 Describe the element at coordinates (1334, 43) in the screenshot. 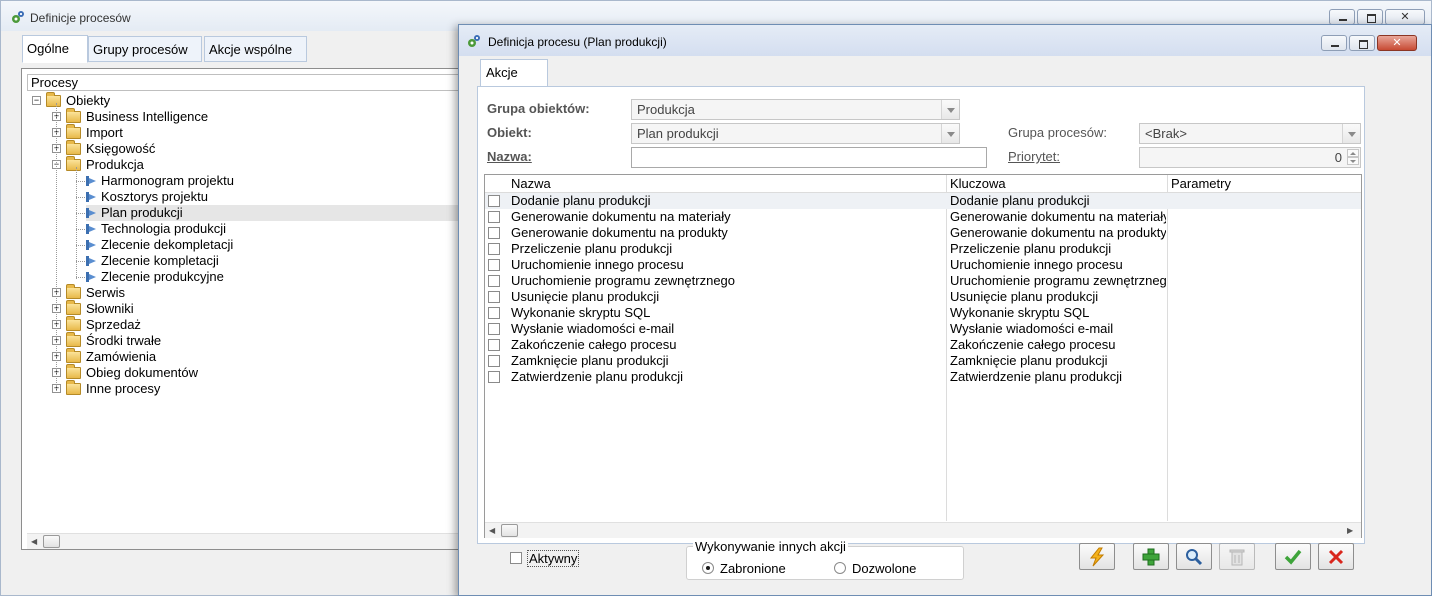

I see `dialog-minimize-button` at that location.